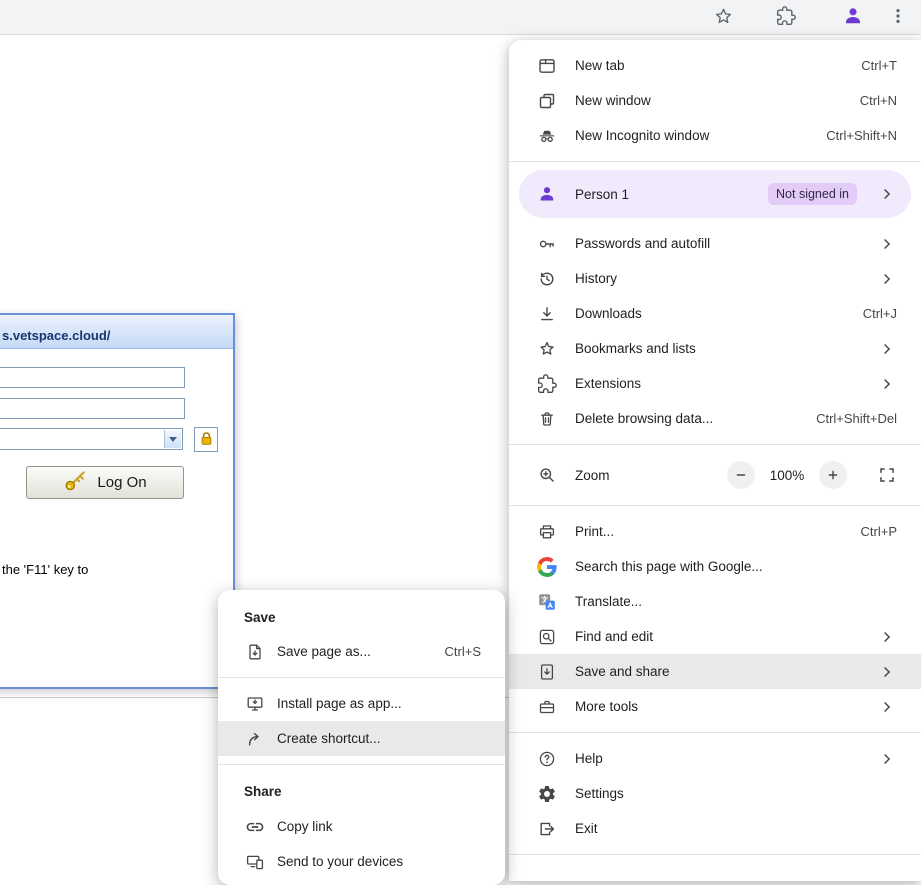 This screenshot has height=885, width=921. I want to click on find-edit-icon, so click(547, 637).